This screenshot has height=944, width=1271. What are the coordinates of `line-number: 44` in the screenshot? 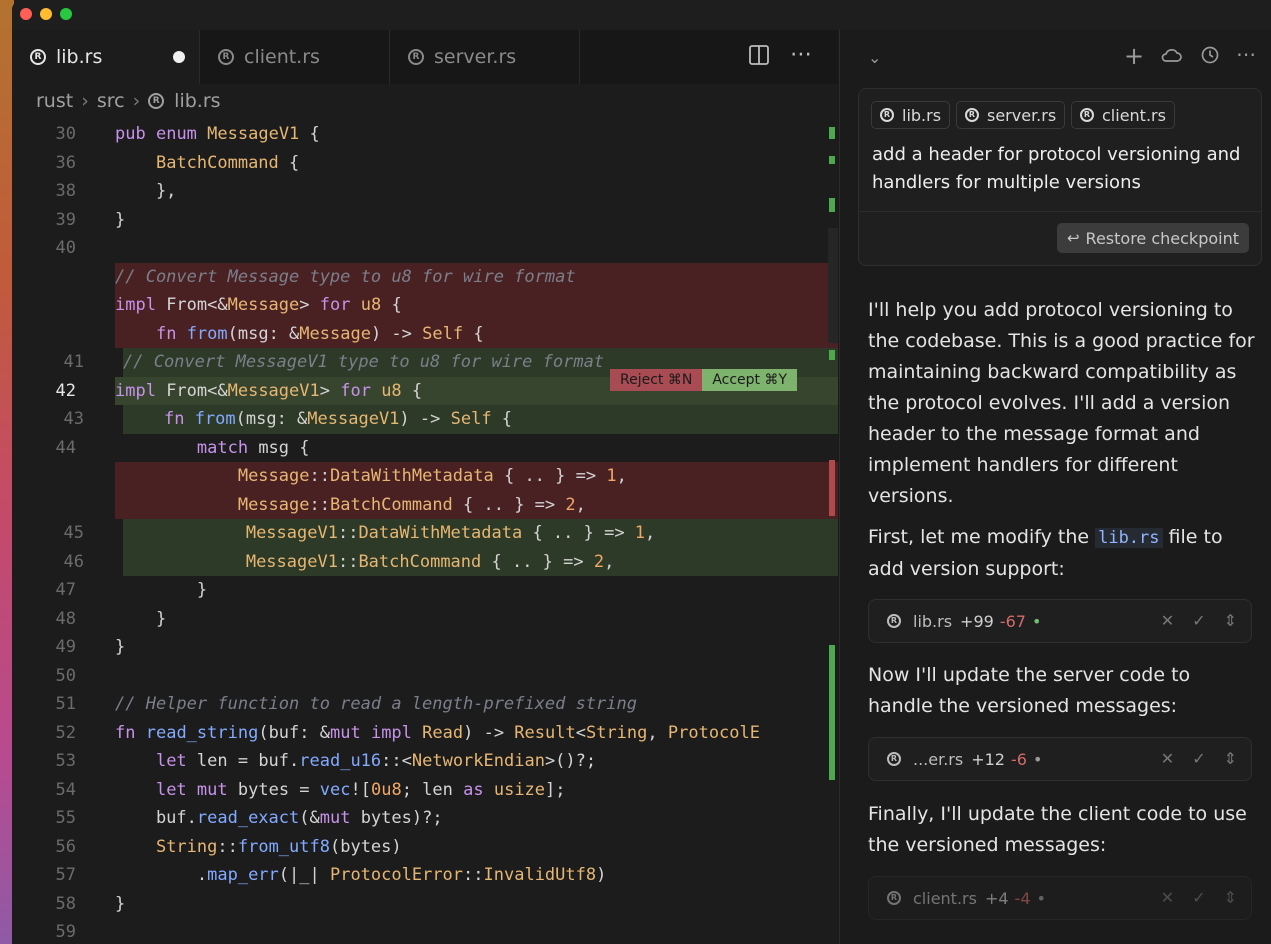 It's located at (65, 447).